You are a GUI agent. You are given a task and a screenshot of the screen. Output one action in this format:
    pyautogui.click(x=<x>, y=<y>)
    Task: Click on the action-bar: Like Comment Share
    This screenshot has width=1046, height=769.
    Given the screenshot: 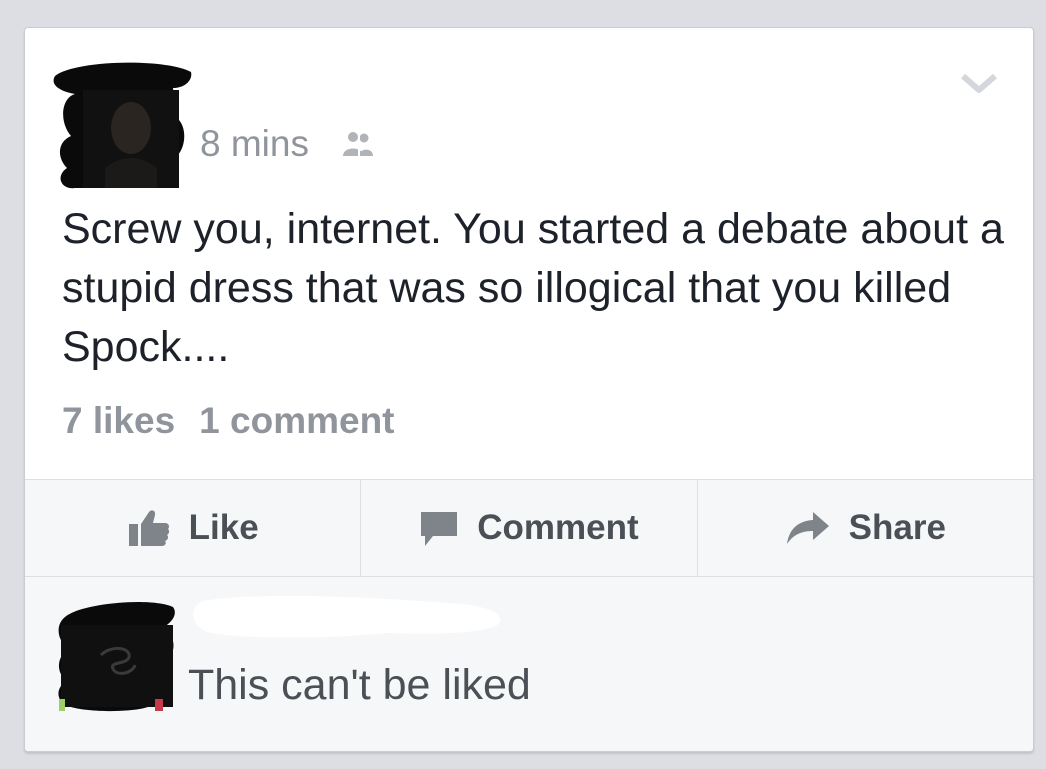 What is the action you would take?
    pyautogui.click(x=529, y=528)
    